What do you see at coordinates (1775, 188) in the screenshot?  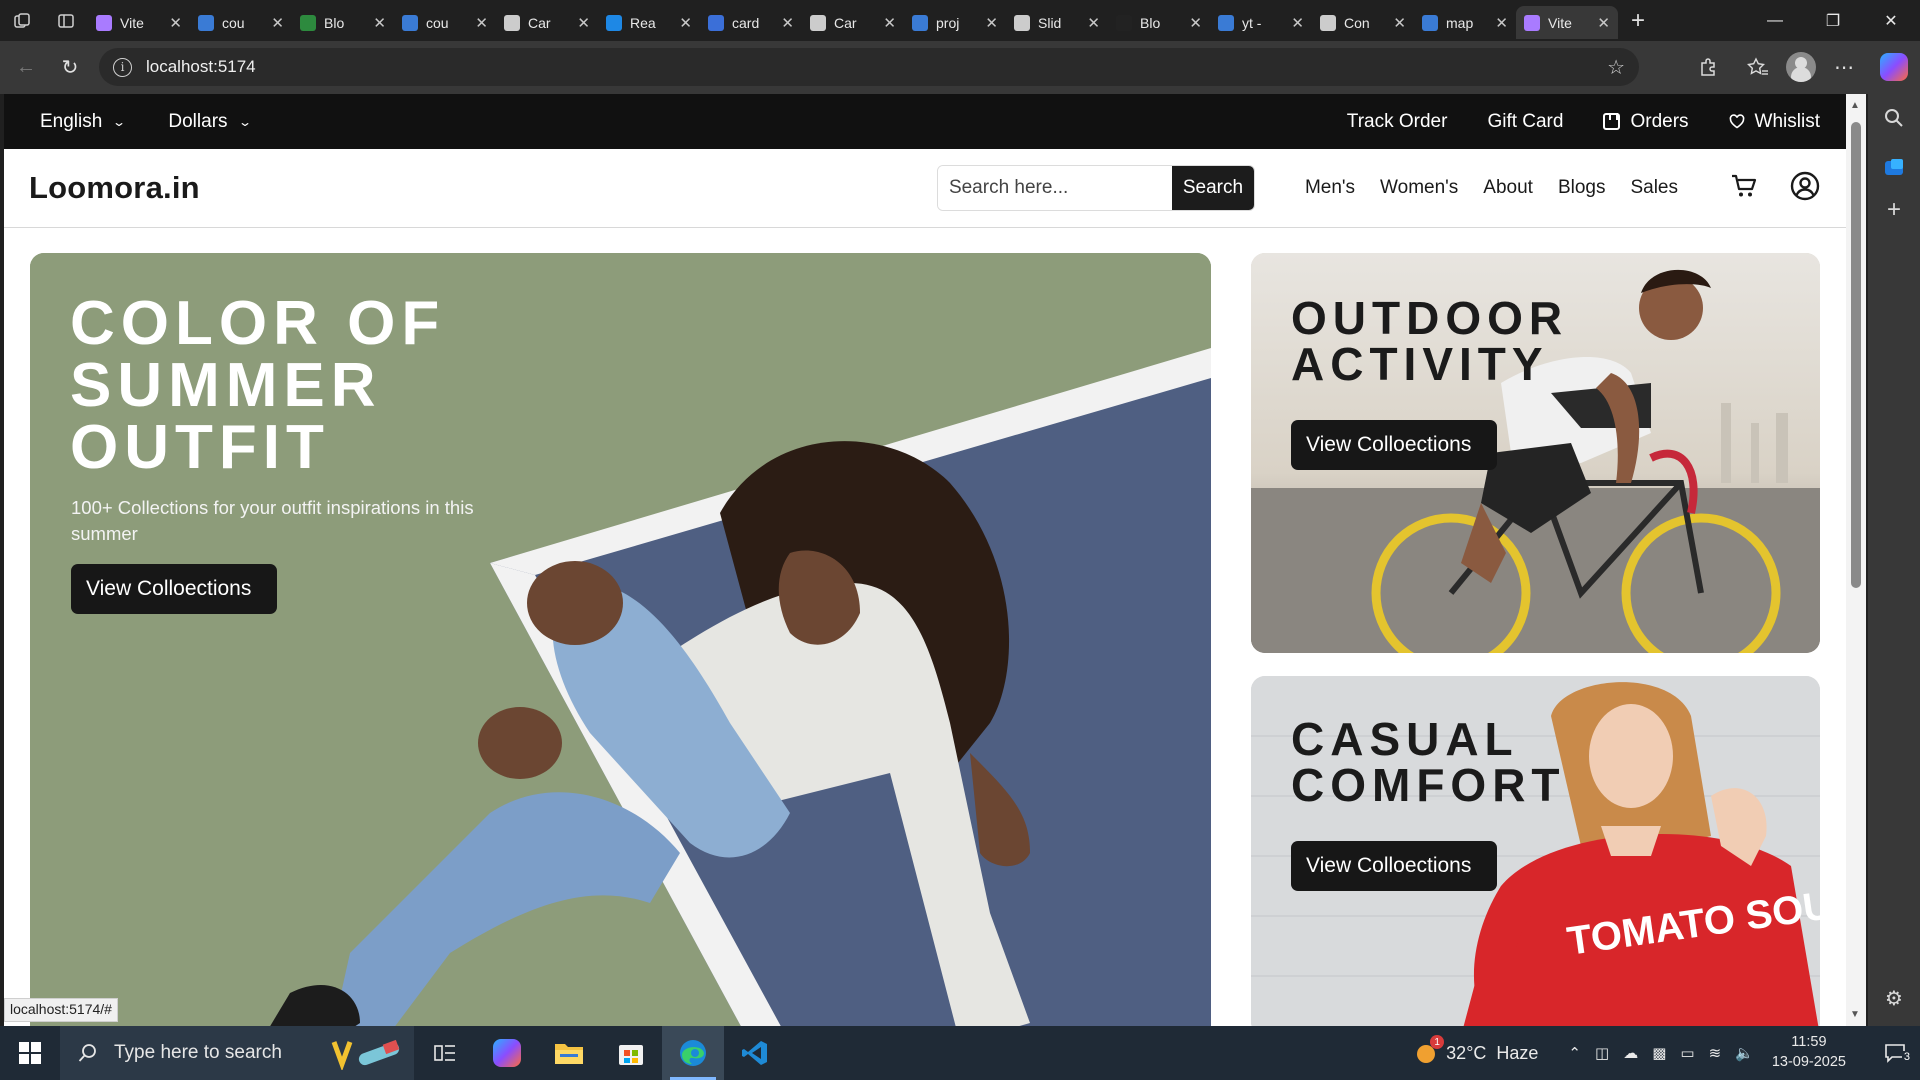 I see `nav-icons` at bounding box center [1775, 188].